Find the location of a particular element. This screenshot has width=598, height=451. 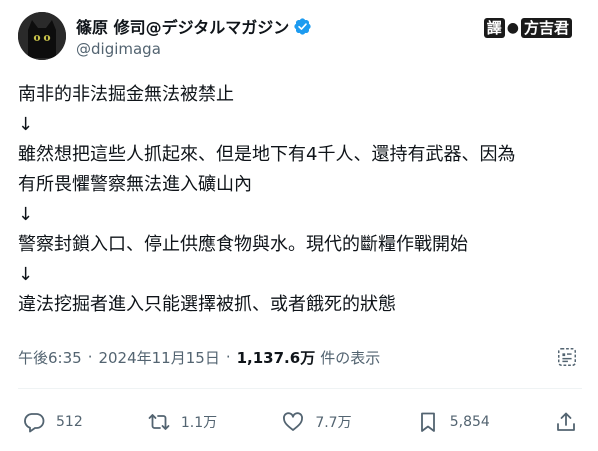

post-header: 篠原 修司@デジタルマガジン @digimaga 譯 ● 方吉君 is located at coordinates (301, 38).